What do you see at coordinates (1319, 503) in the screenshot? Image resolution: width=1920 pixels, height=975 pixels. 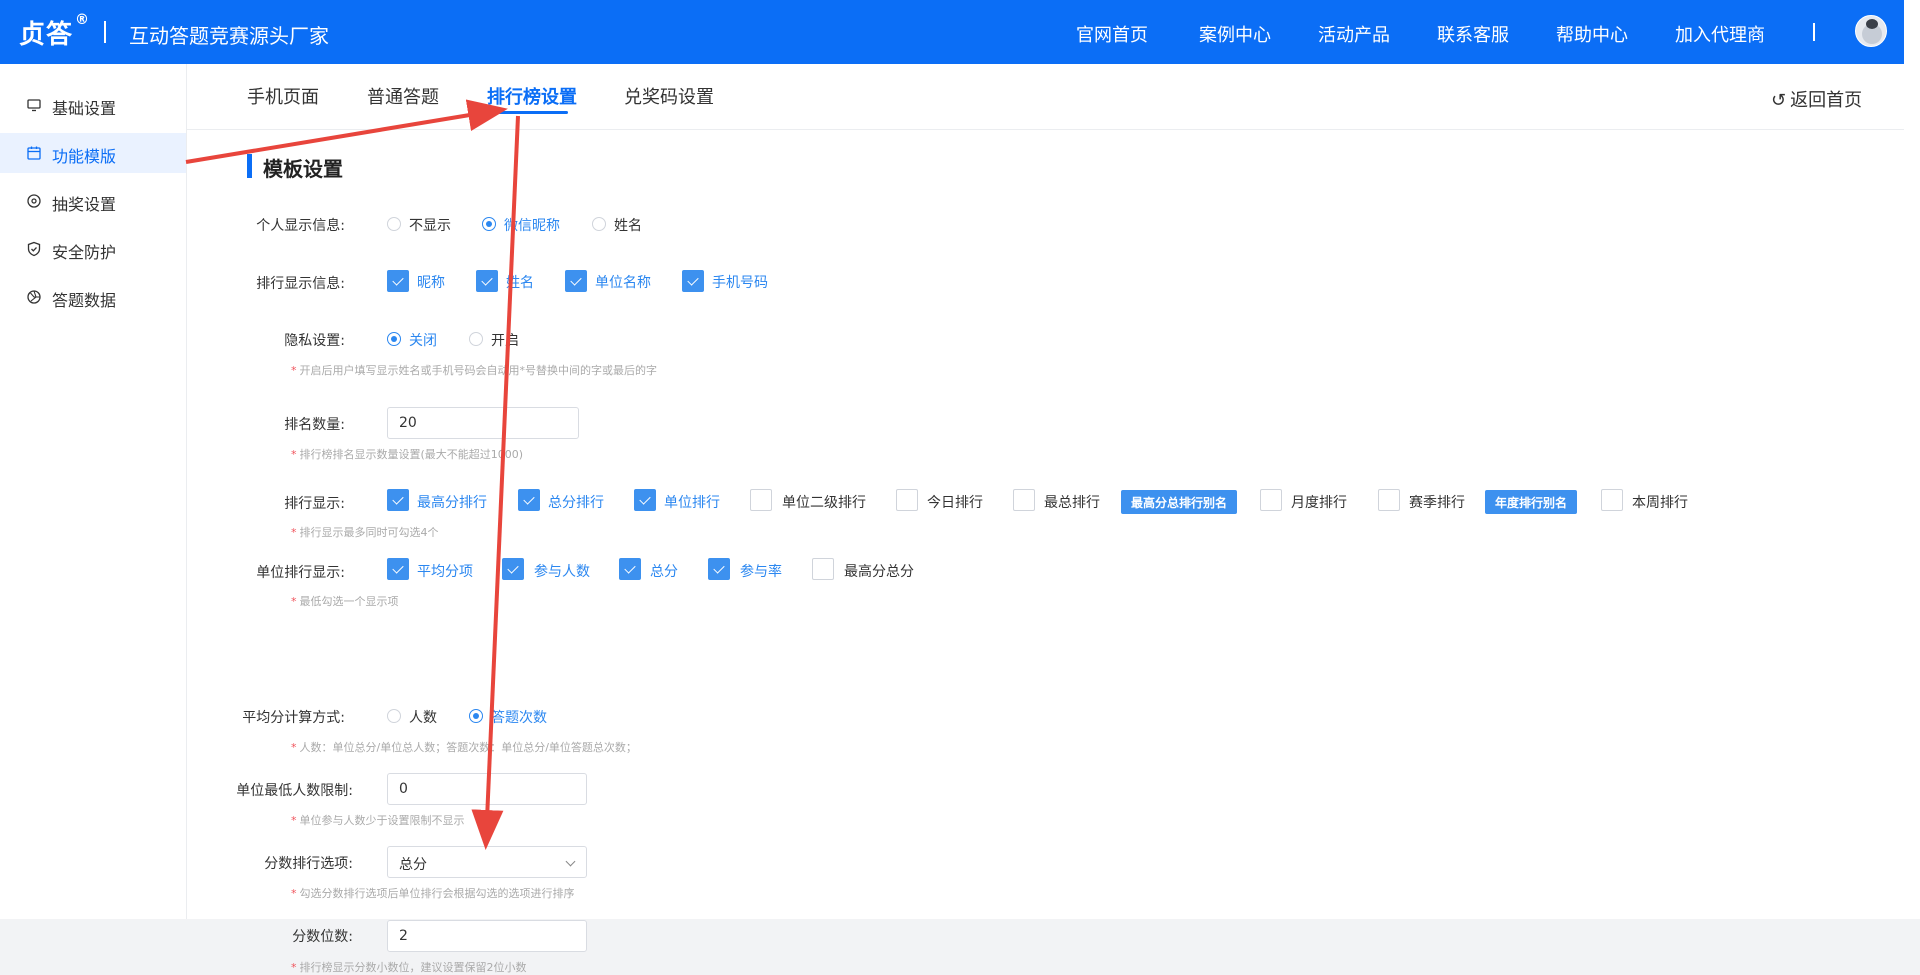 I see `checkbox-label: 月度排行` at bounding box center [1319, 503].